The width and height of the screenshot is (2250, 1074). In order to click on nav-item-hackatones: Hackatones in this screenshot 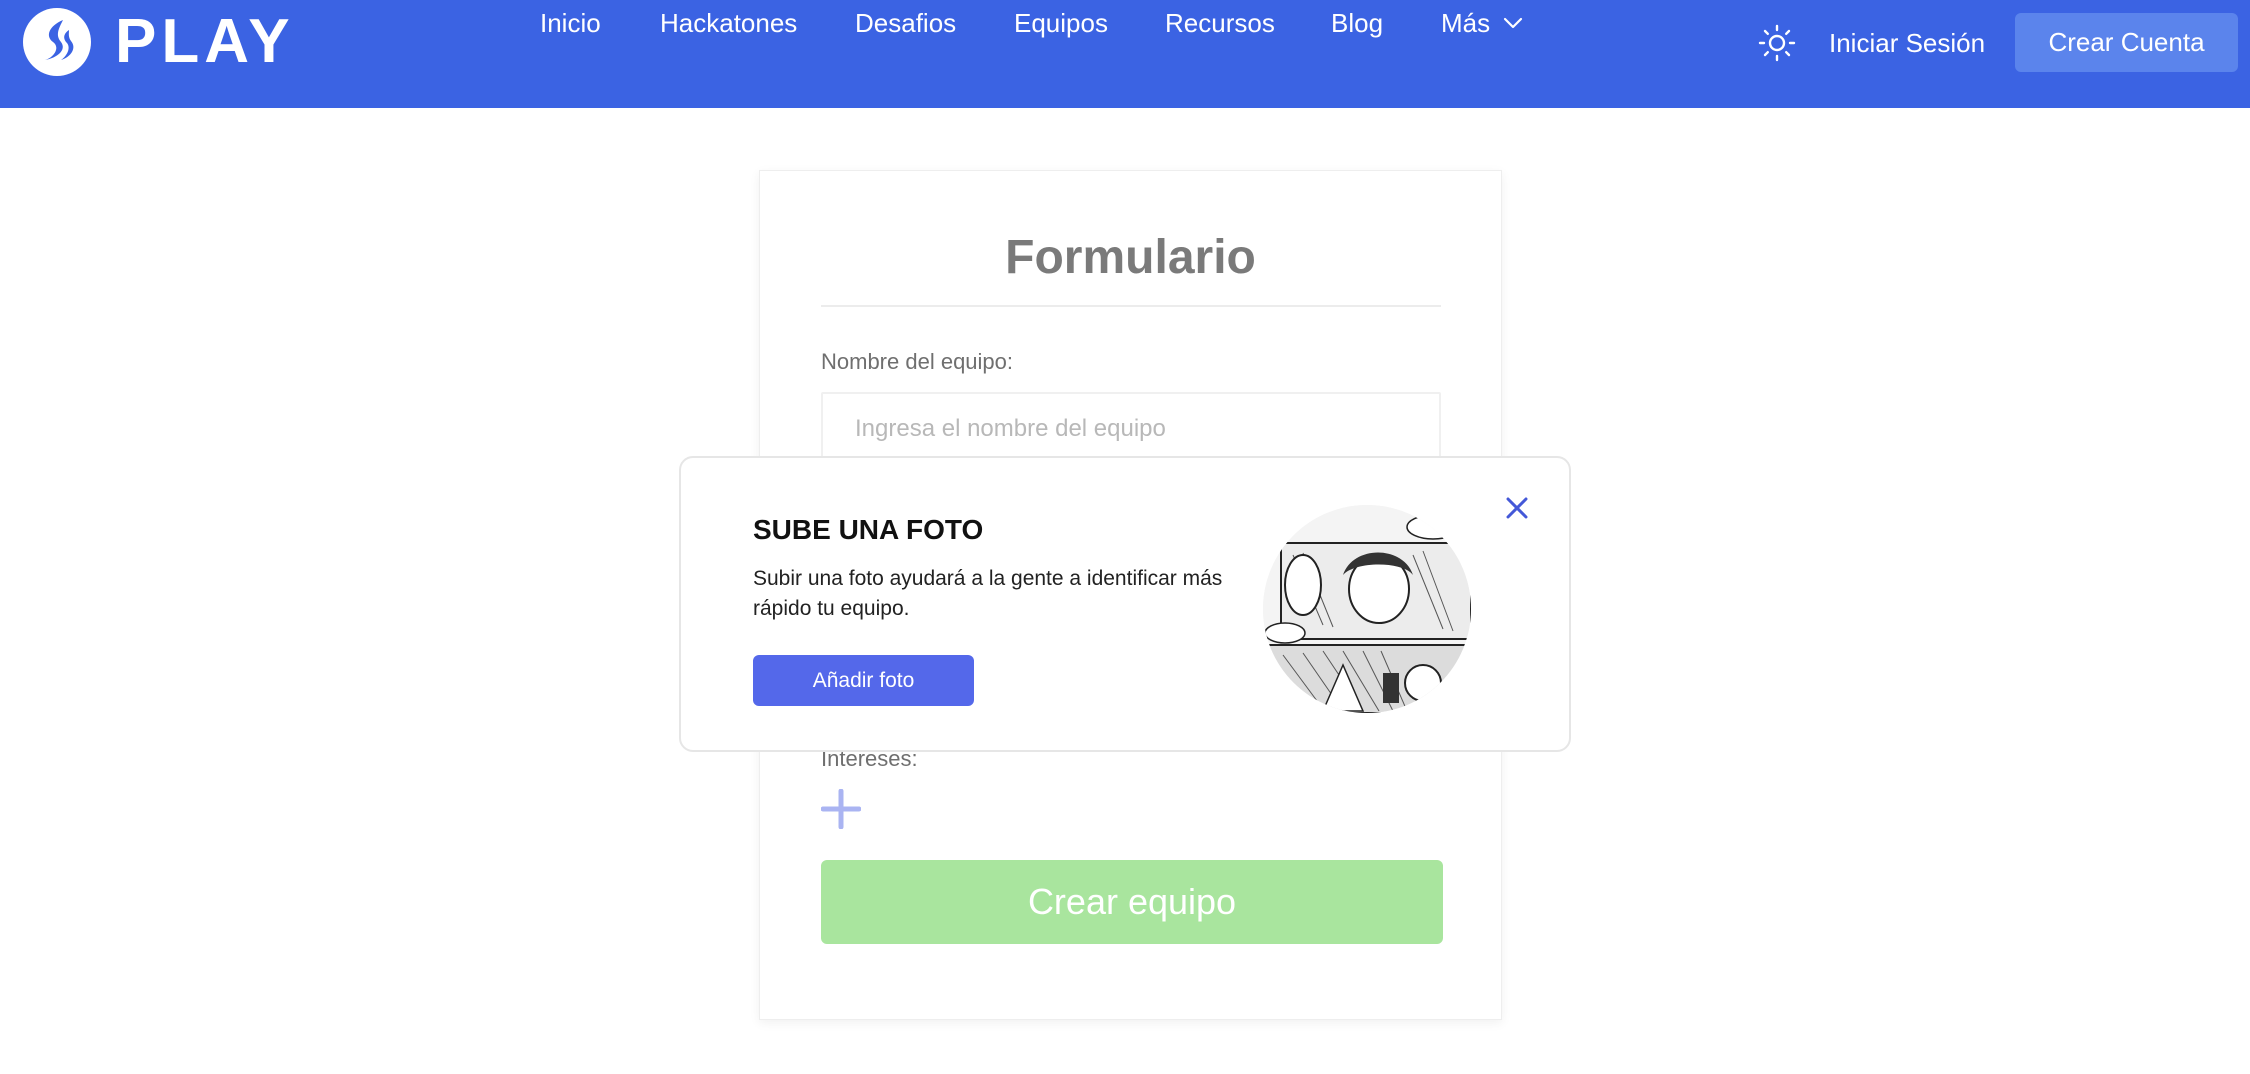, I will do `click(728, 23)`.